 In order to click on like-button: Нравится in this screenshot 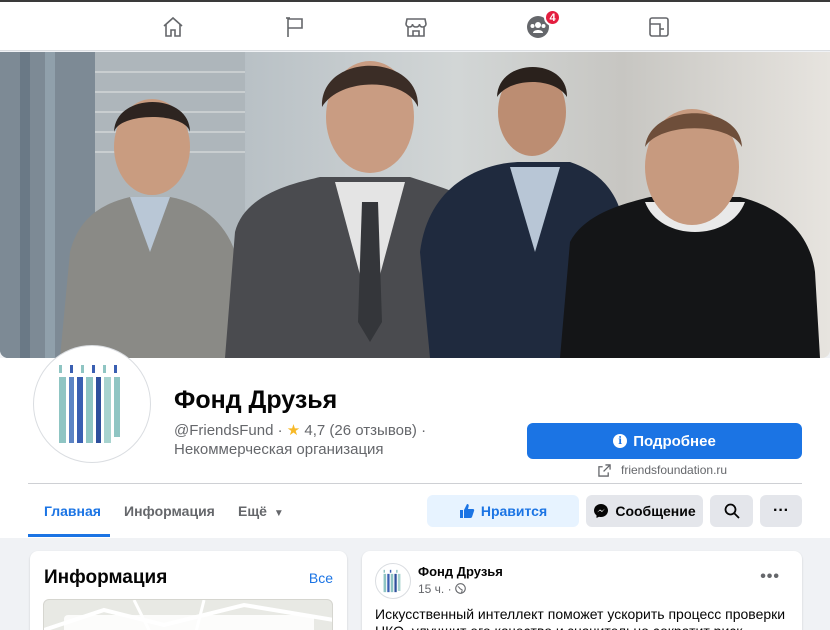, I will do `click(503, 511)`.